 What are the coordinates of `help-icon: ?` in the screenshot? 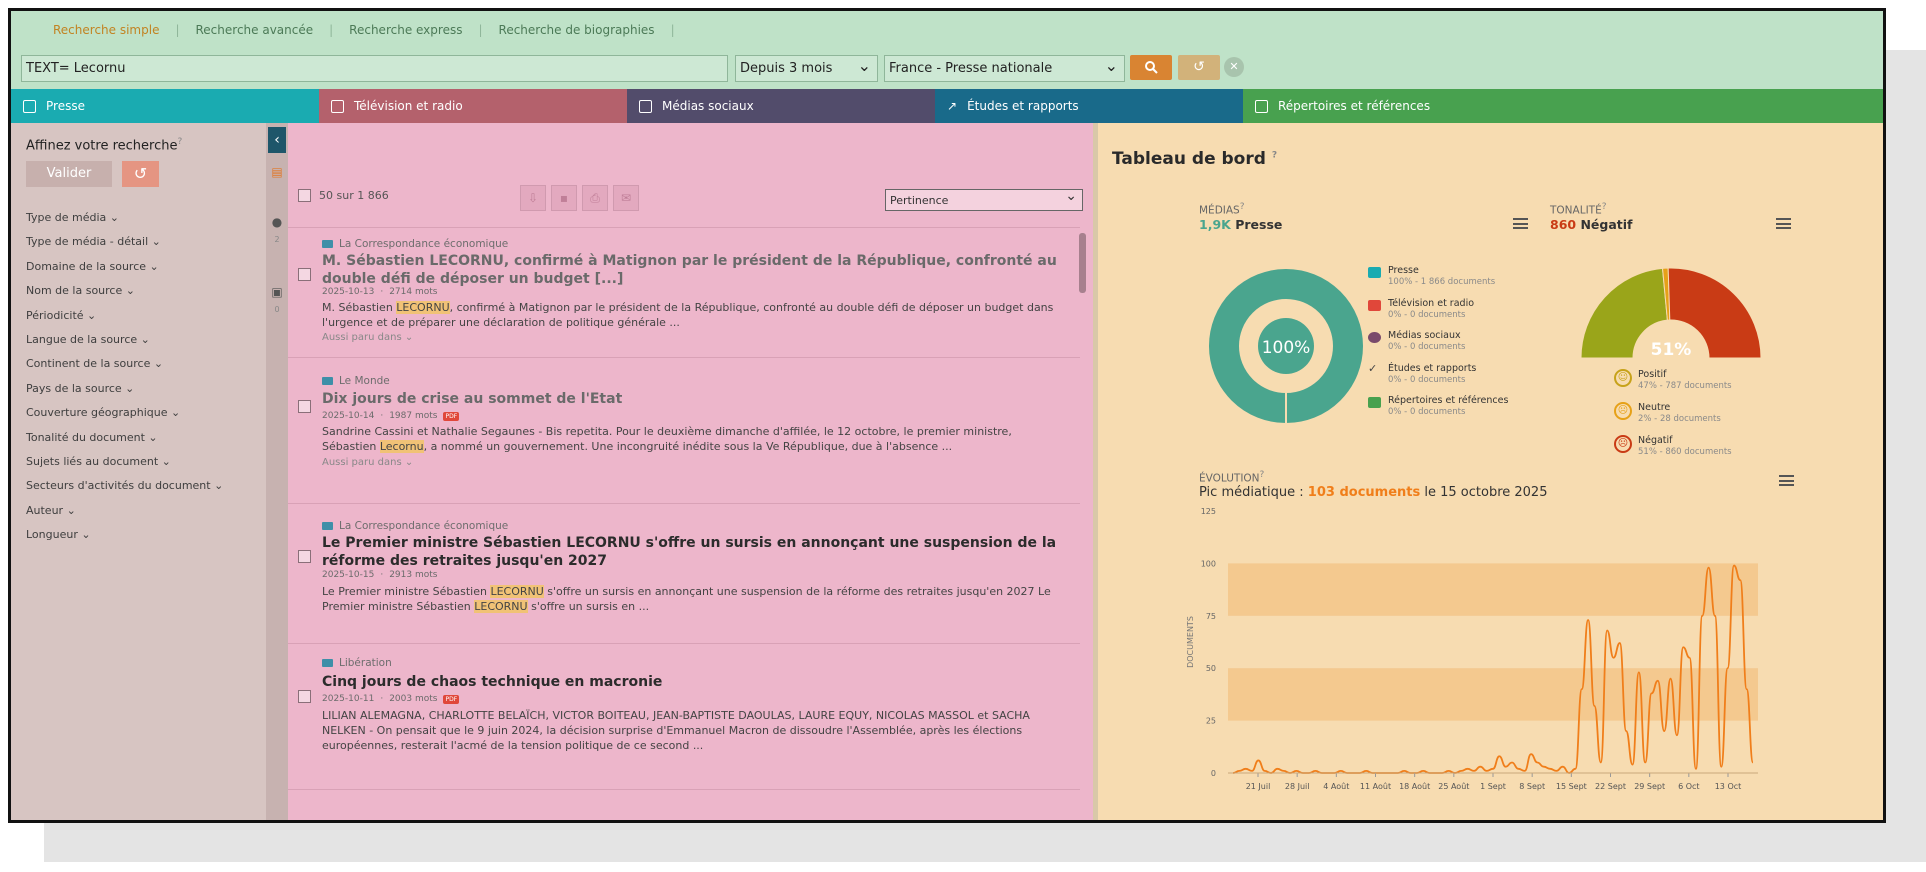 It's located at (180, 142).